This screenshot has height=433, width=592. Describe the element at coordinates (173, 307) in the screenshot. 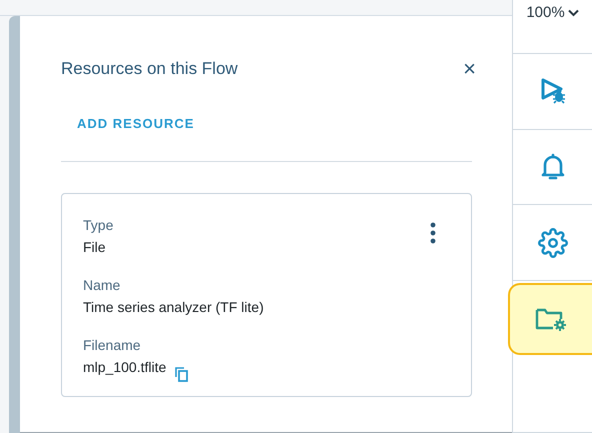

I see `field-value: Time series analyzer (TF lite)` at that location.